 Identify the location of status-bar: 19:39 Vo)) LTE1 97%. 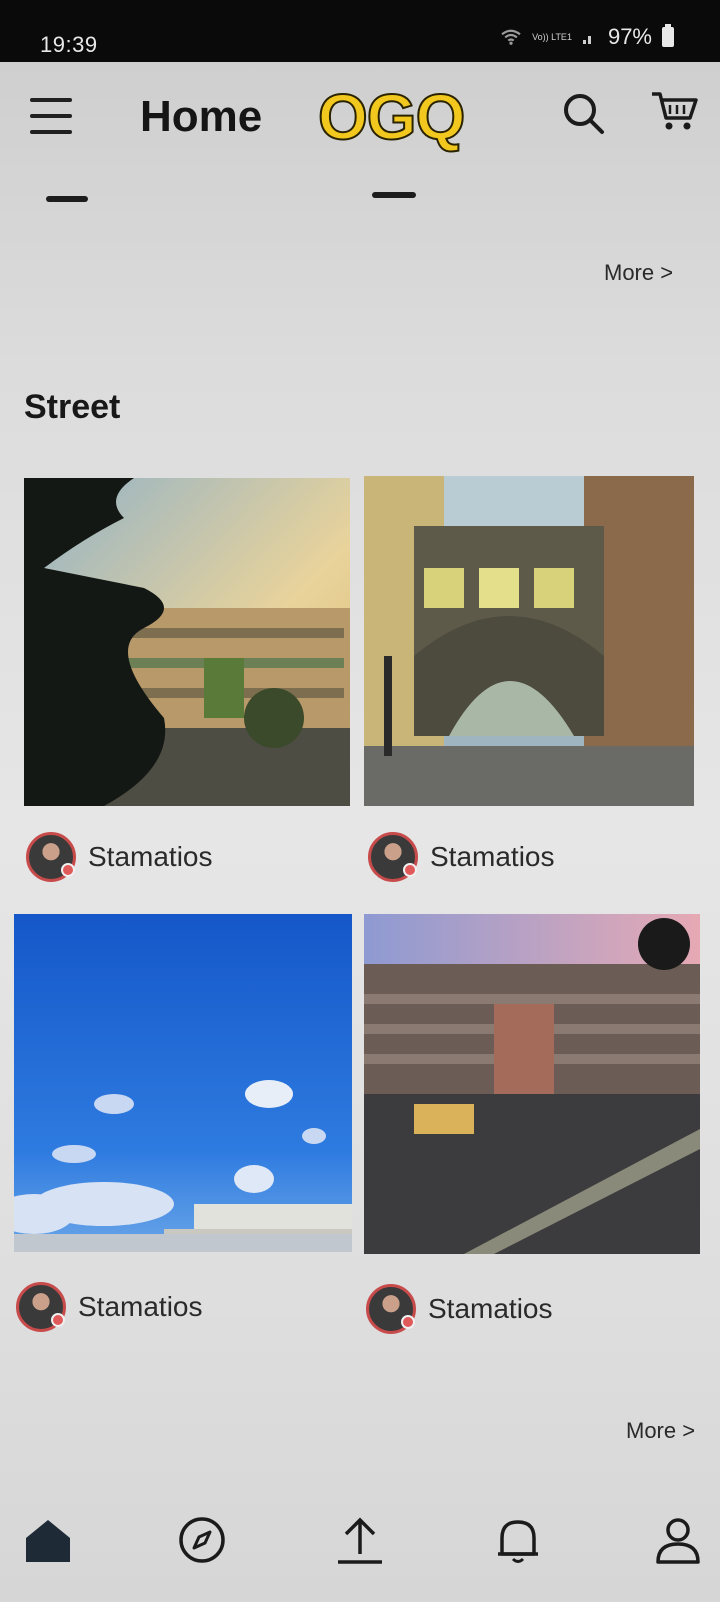
(360, 31).